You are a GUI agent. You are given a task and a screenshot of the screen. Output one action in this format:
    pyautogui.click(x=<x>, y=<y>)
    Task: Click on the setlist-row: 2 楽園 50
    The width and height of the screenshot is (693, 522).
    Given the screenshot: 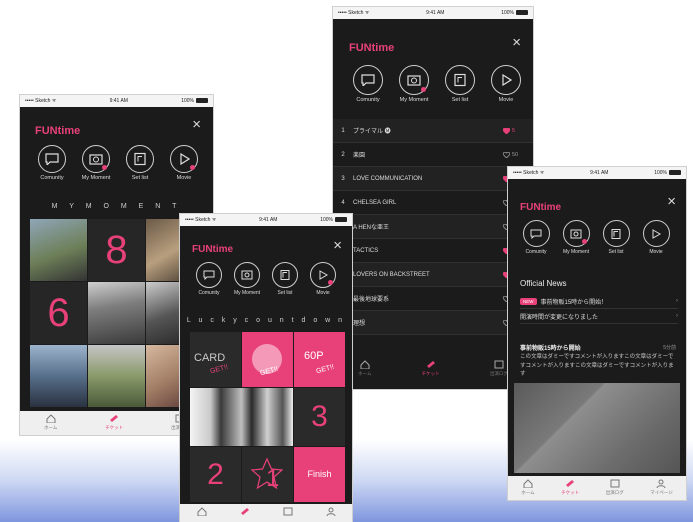 What is the action you would take?
    pyautogui.click(x=433, y=155)
    